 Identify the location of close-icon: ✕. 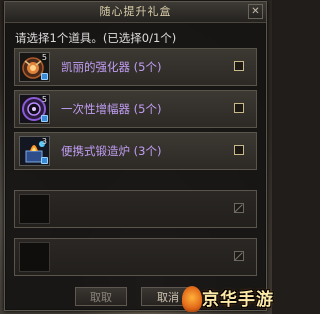
(255, 11).